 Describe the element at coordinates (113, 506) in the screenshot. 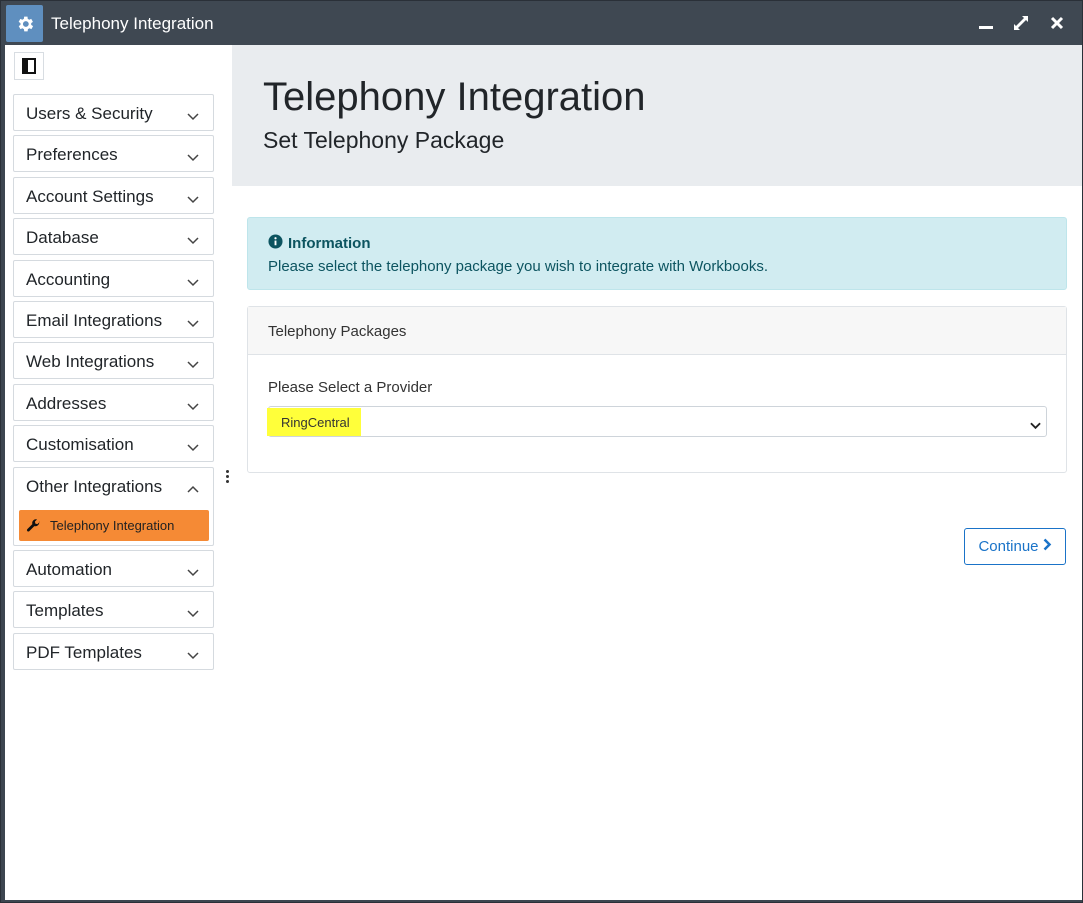

I see `sidebar-group-other-integrations: Other Integrations Telephony Integration` at that location.